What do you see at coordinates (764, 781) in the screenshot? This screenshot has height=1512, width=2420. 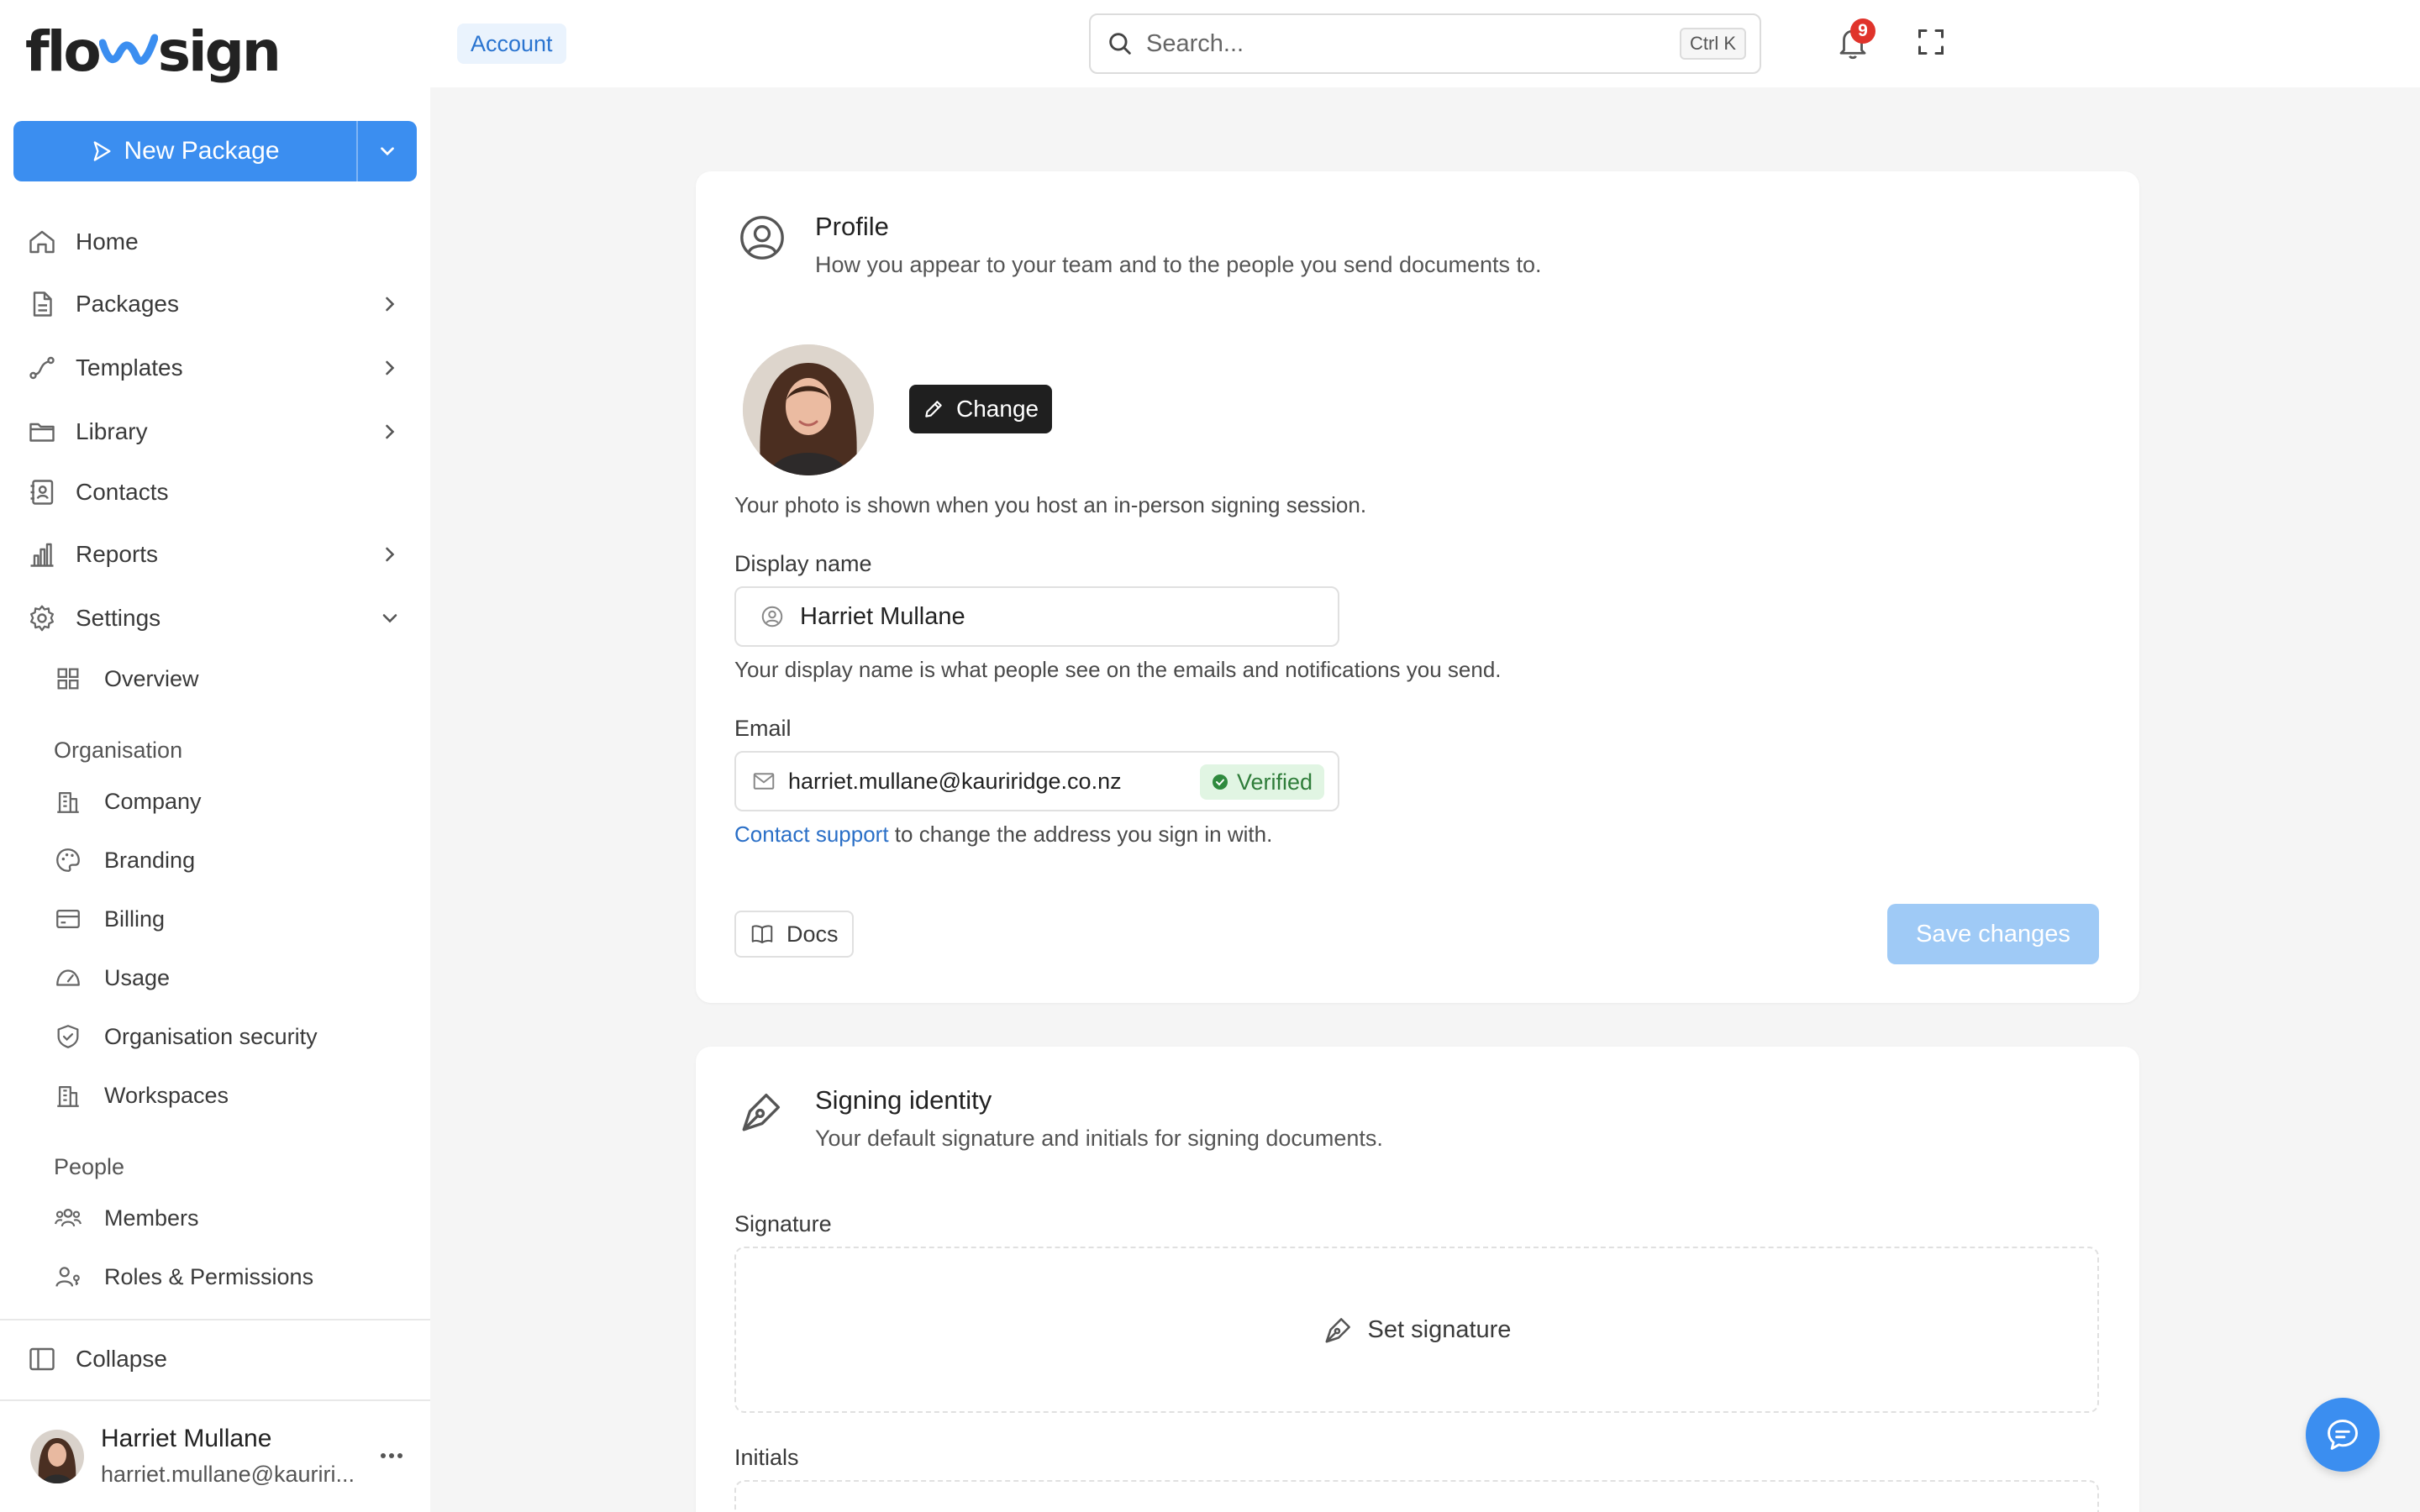 I see `mail-icon` at bounding box center [764, 781].